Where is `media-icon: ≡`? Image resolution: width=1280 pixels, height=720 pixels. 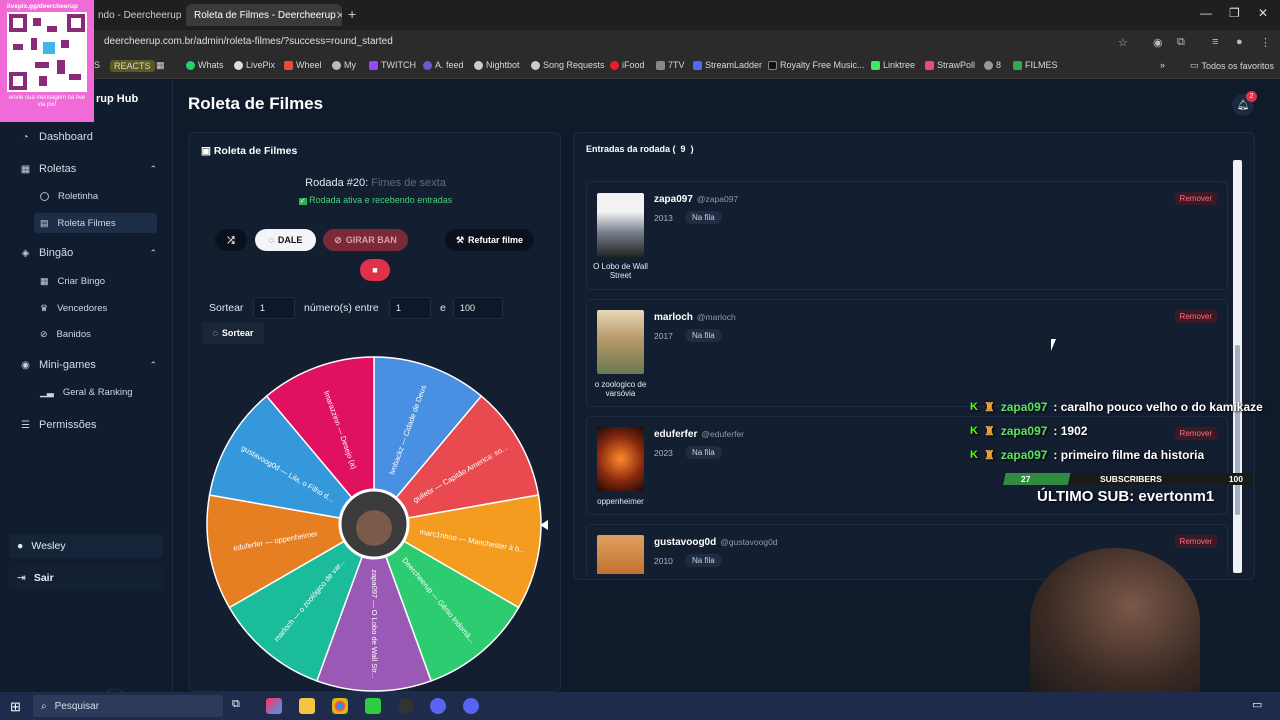
media-icon: ≡ is located at coordinates (1215, 42).